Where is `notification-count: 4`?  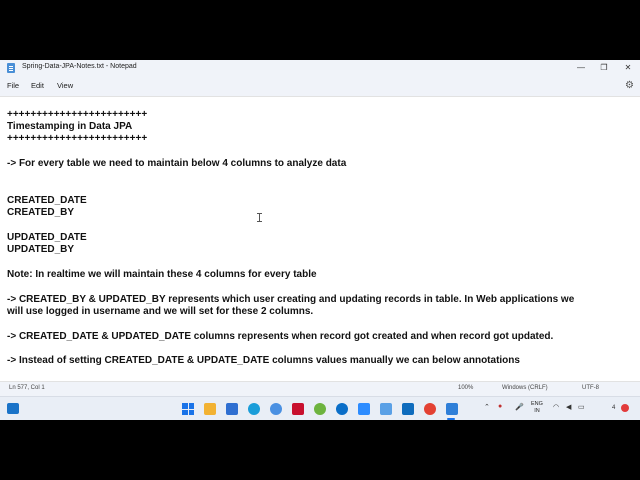
notification-count: 4 is located at coordinates (614, 408).